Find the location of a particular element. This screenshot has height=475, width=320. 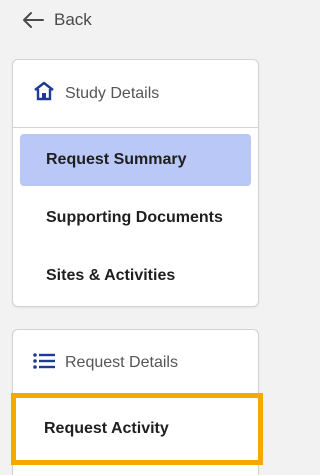

nav-item-request-summary: Request Summary is located at coordinates (135, 160).